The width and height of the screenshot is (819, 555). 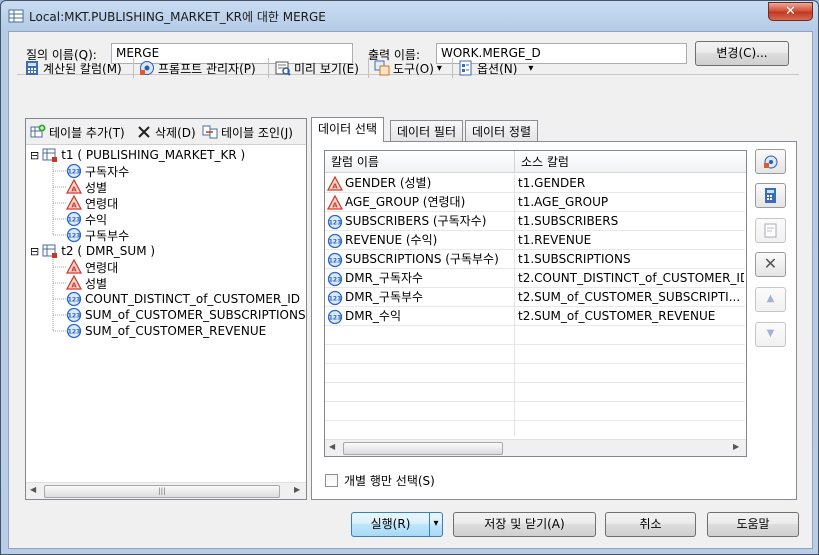 I want to click on source-column-cell: t1.SUBSCRIPTIONS, so click(x=631, y=259).